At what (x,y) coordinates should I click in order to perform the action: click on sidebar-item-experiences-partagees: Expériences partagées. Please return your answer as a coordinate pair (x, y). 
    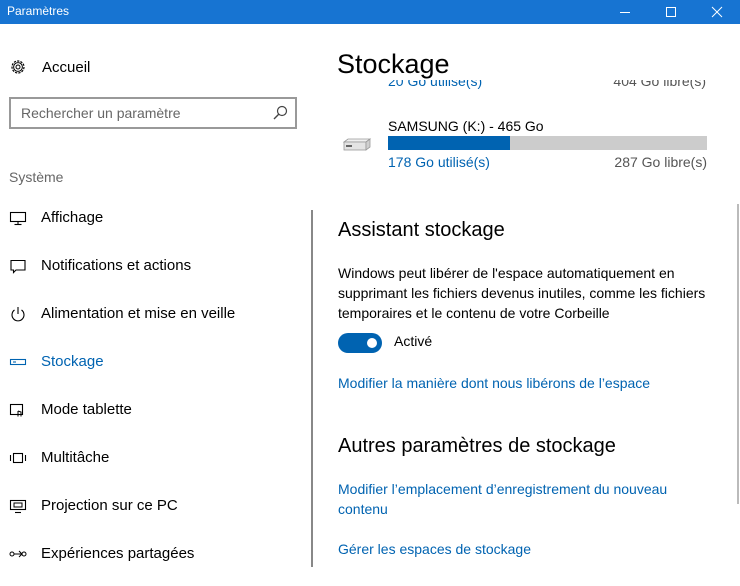
    Looking at the image, I should click on (150, 562).